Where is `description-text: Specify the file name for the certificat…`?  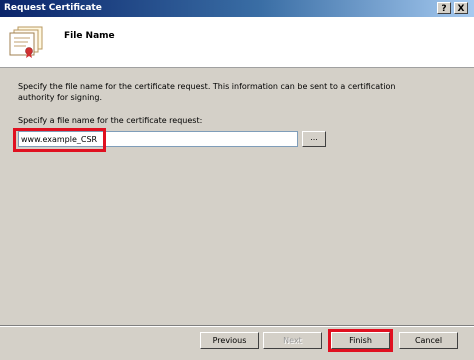 description-text: Specify the file name for the certificat… is located at coordinates (228, 92).